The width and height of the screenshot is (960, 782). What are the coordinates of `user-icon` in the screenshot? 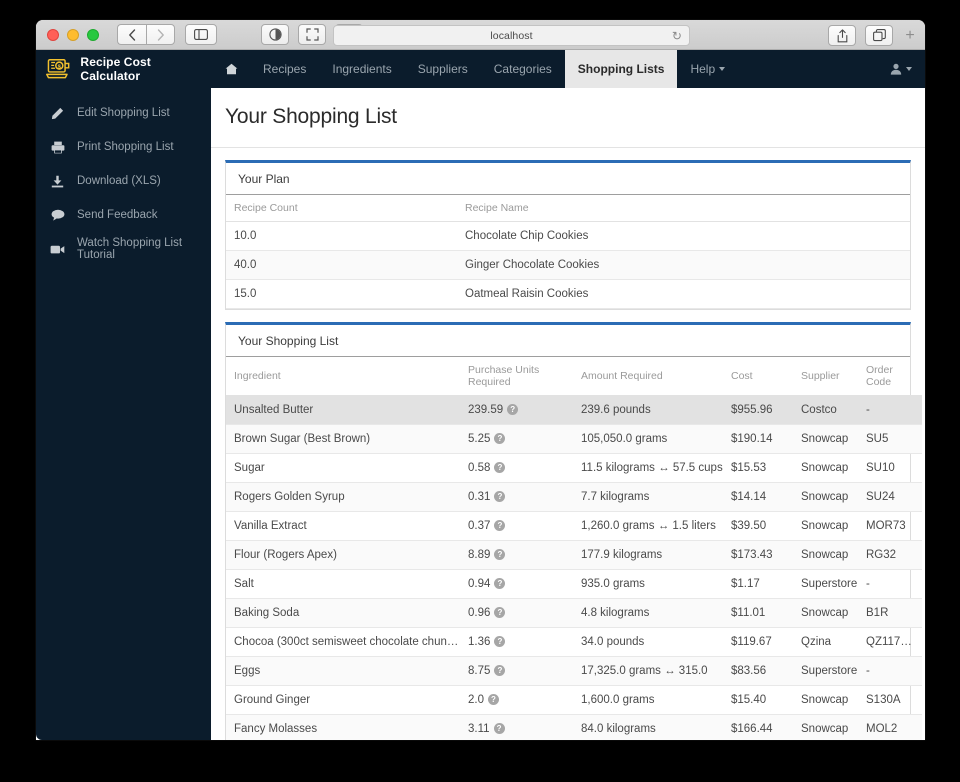 It's located at (896, 69).